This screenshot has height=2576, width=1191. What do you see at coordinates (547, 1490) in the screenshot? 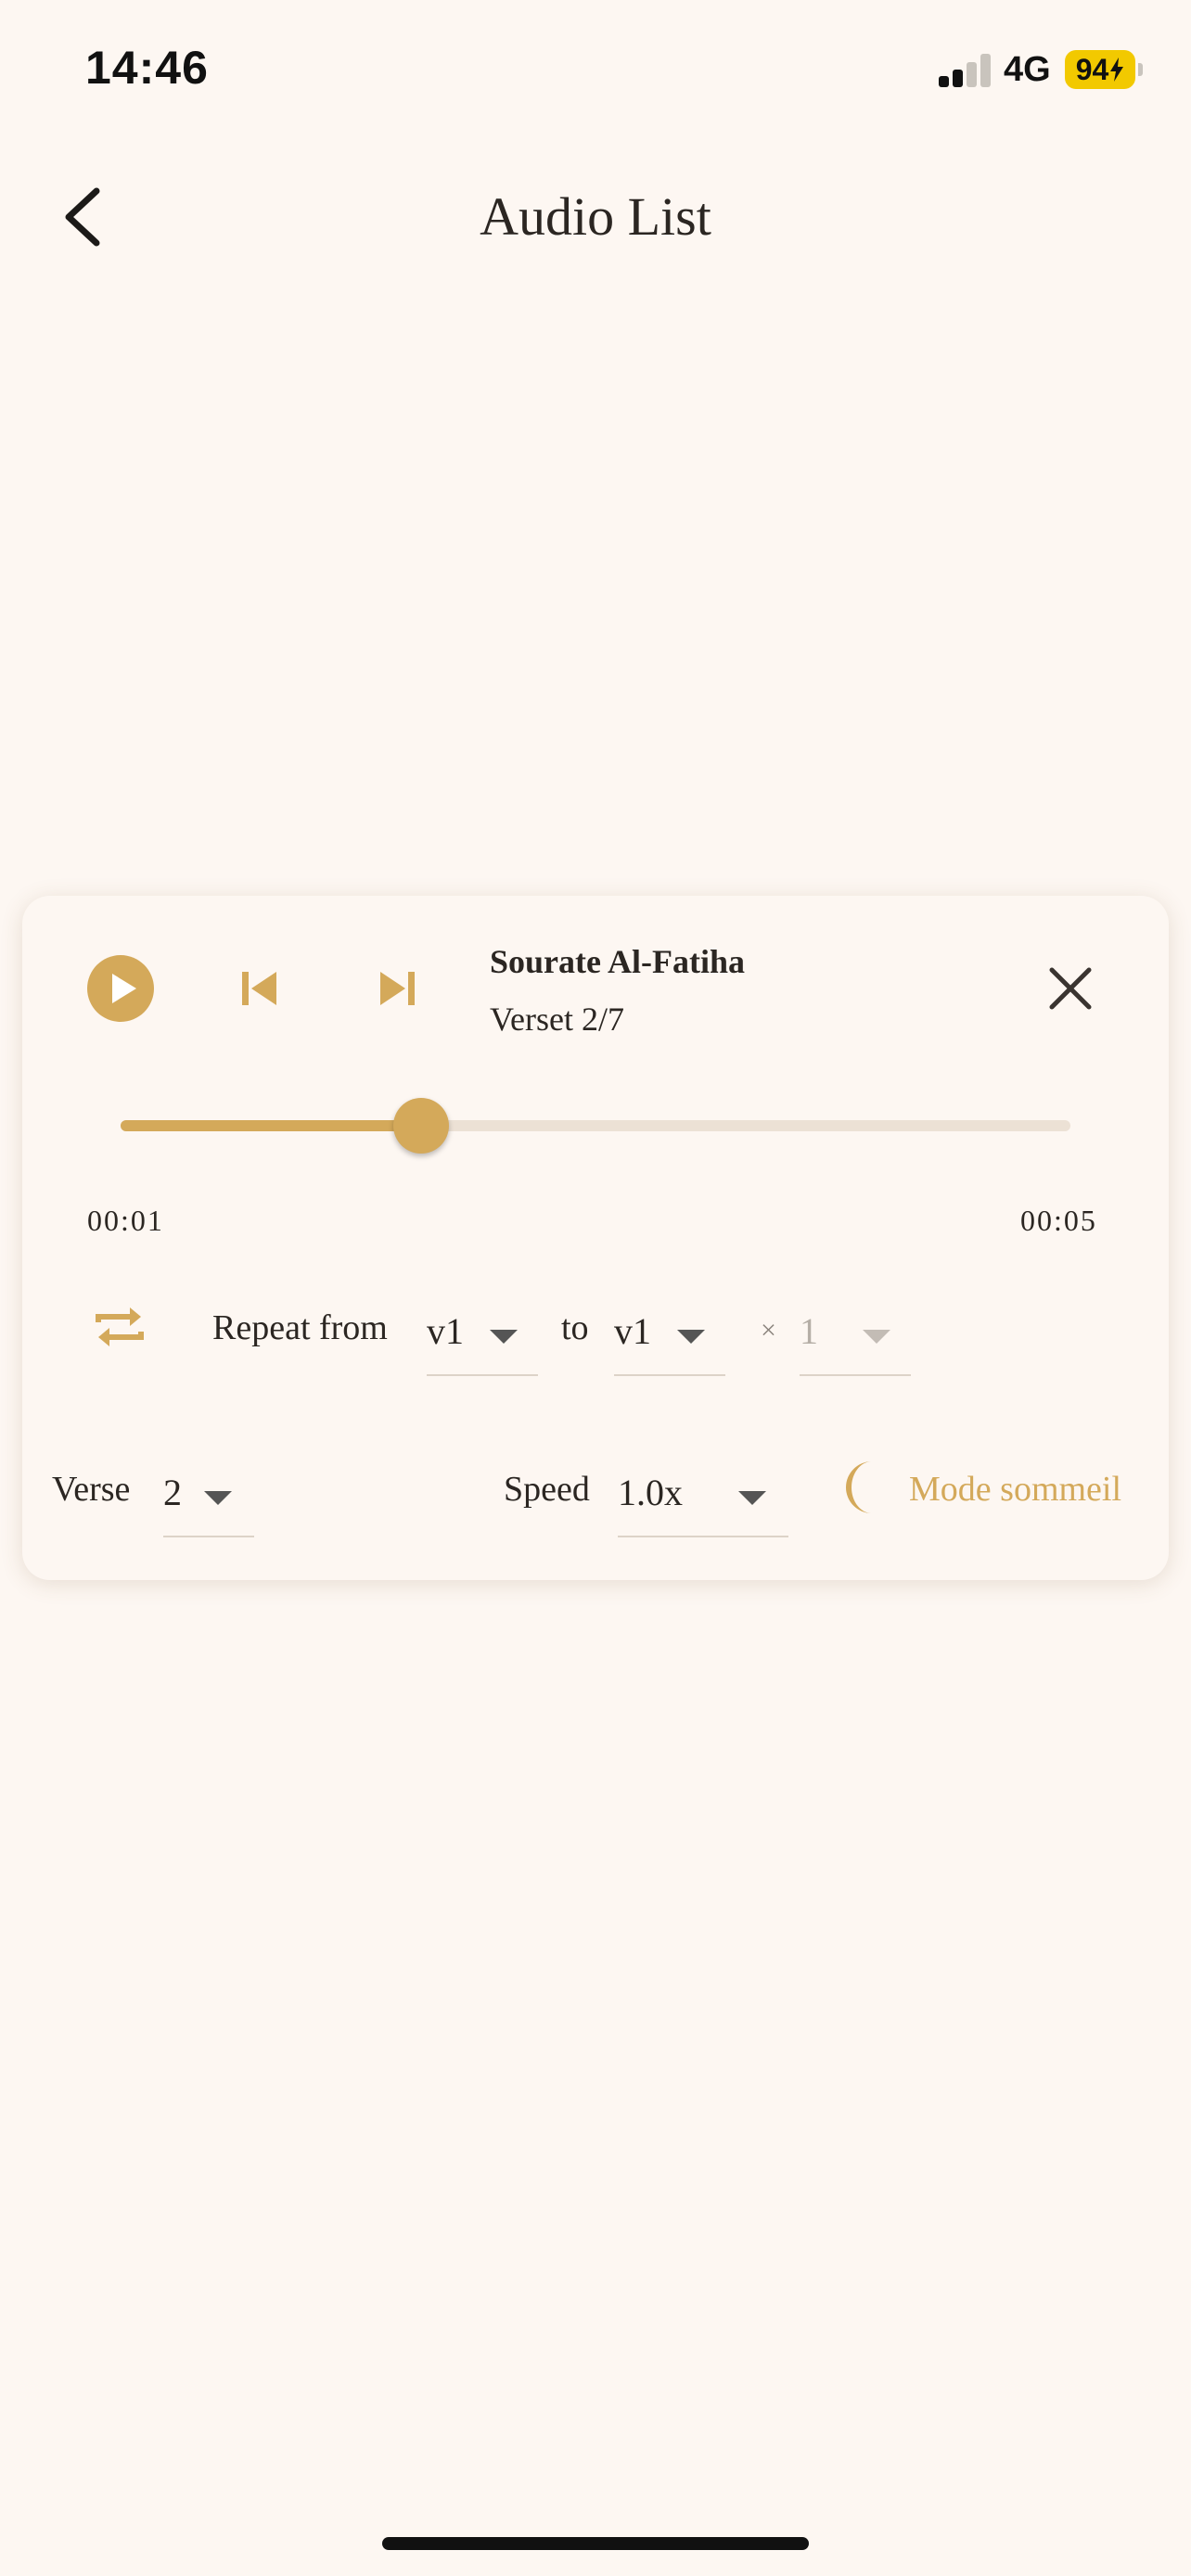
I see `speed-label: Speed` at bounding box center [547, 1490].